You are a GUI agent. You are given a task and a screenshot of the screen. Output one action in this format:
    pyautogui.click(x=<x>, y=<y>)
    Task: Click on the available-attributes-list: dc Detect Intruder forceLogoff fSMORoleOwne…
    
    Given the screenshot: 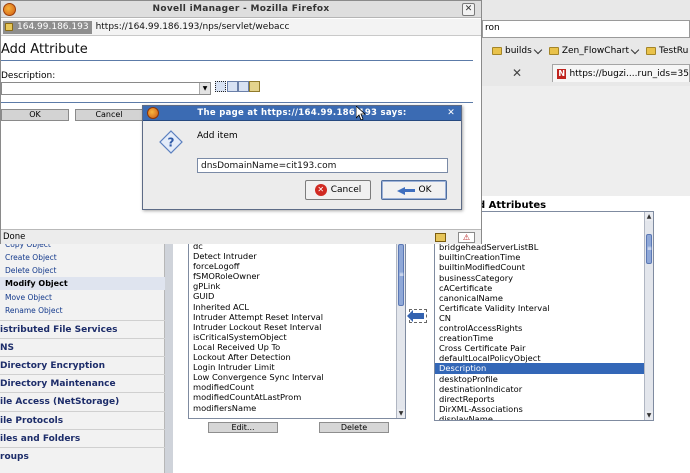 What is the action you would take?
    pyautogui.click(x=297, y=329)
    